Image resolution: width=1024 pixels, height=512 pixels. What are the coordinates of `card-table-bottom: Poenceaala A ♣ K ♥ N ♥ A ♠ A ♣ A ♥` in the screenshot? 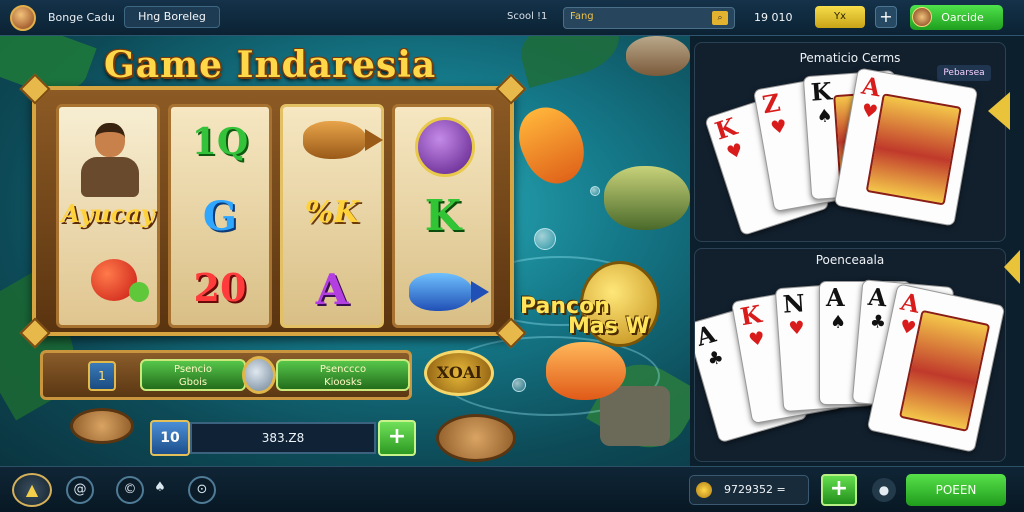 It's located at (850, 355).